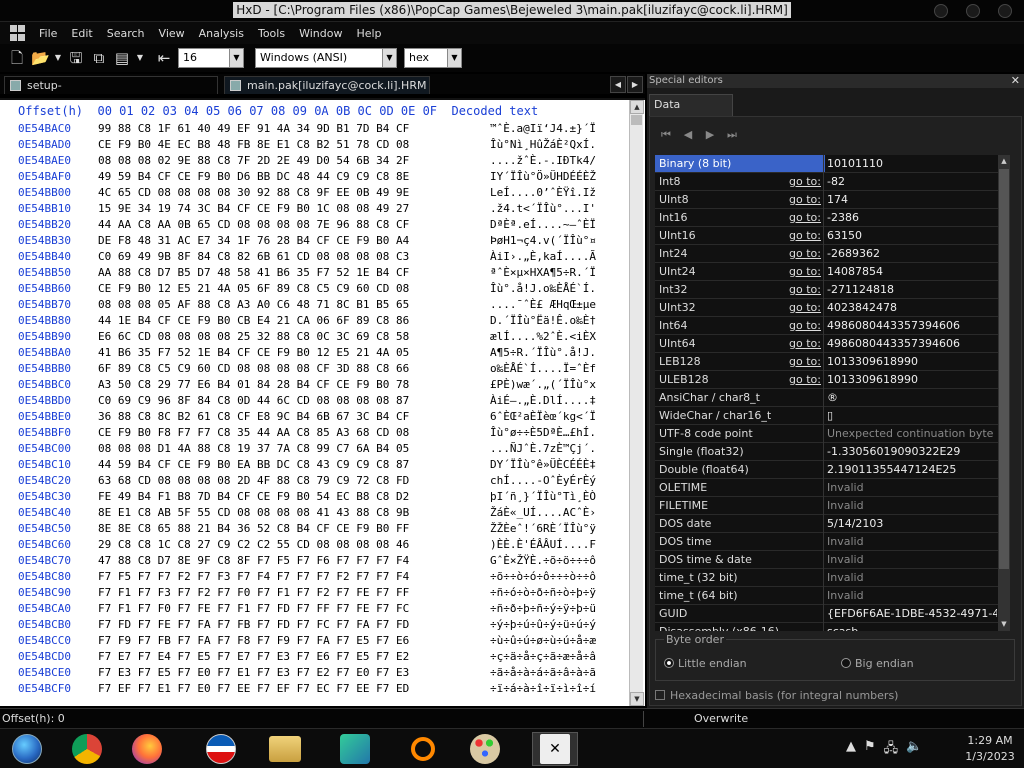 Image resolution: width=1024 pixels, height=768 pixels. I want to click on hex-row-text: Îù°ø÷÷È5DªÈ…£hÍ., so click(543, 433).